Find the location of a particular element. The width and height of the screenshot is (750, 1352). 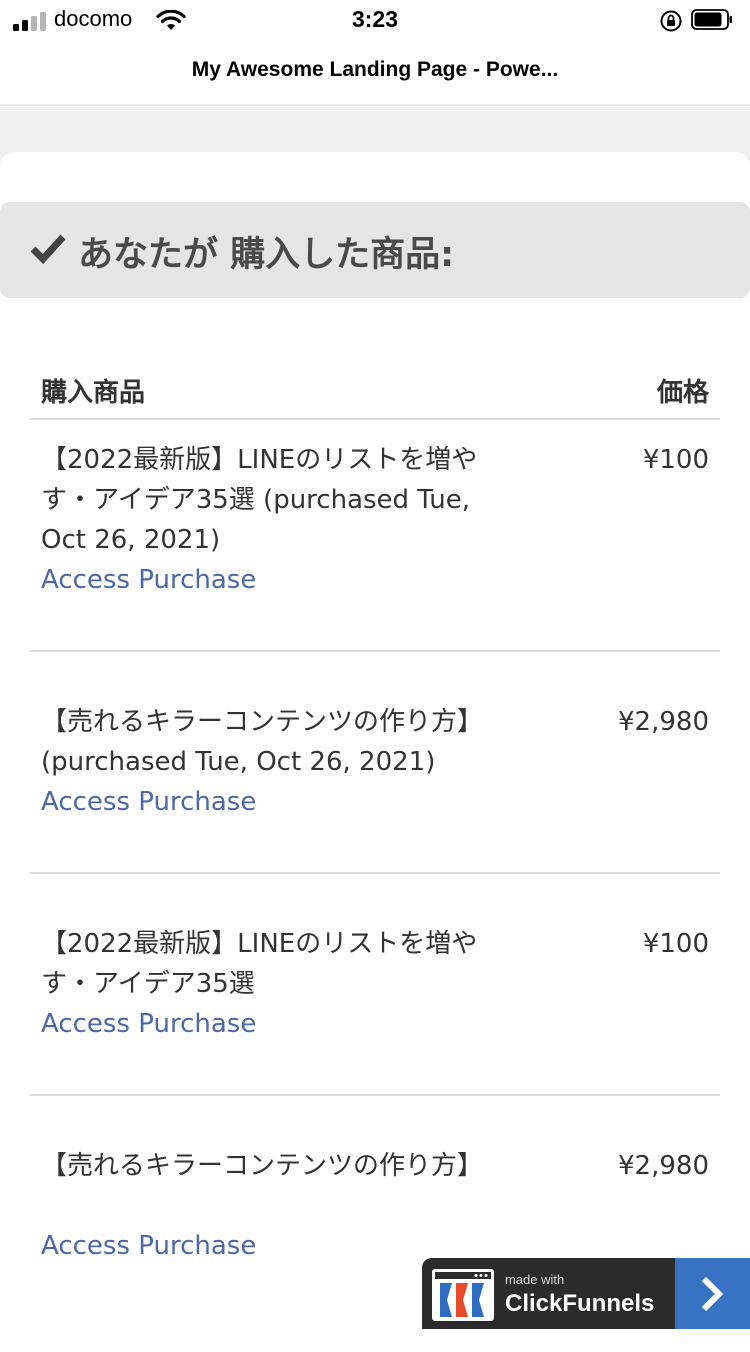

badge-arrow-button is located at coordinates (712, 1293).